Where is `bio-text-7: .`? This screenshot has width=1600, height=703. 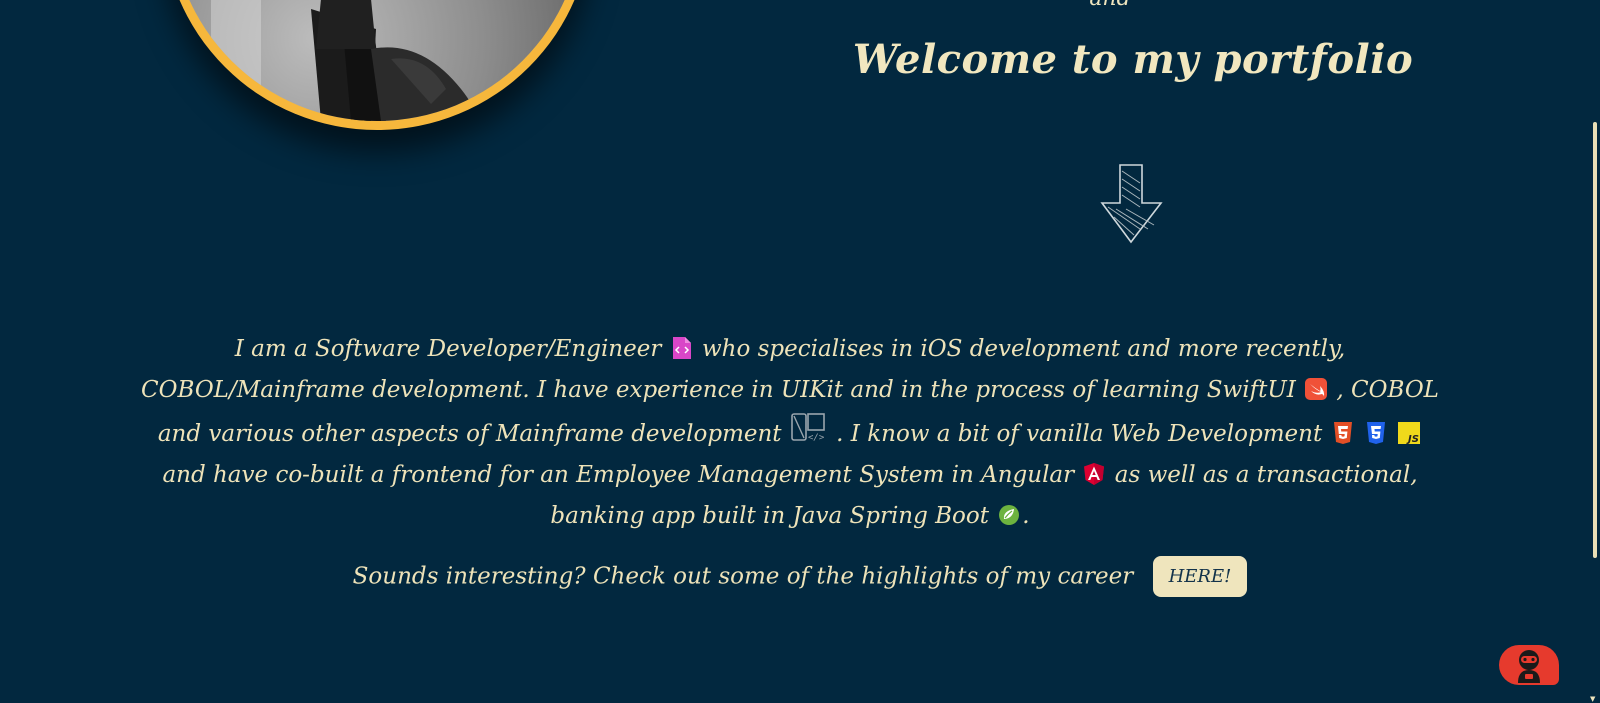 bio-text-7: . is located at coordinates (1026, 516).